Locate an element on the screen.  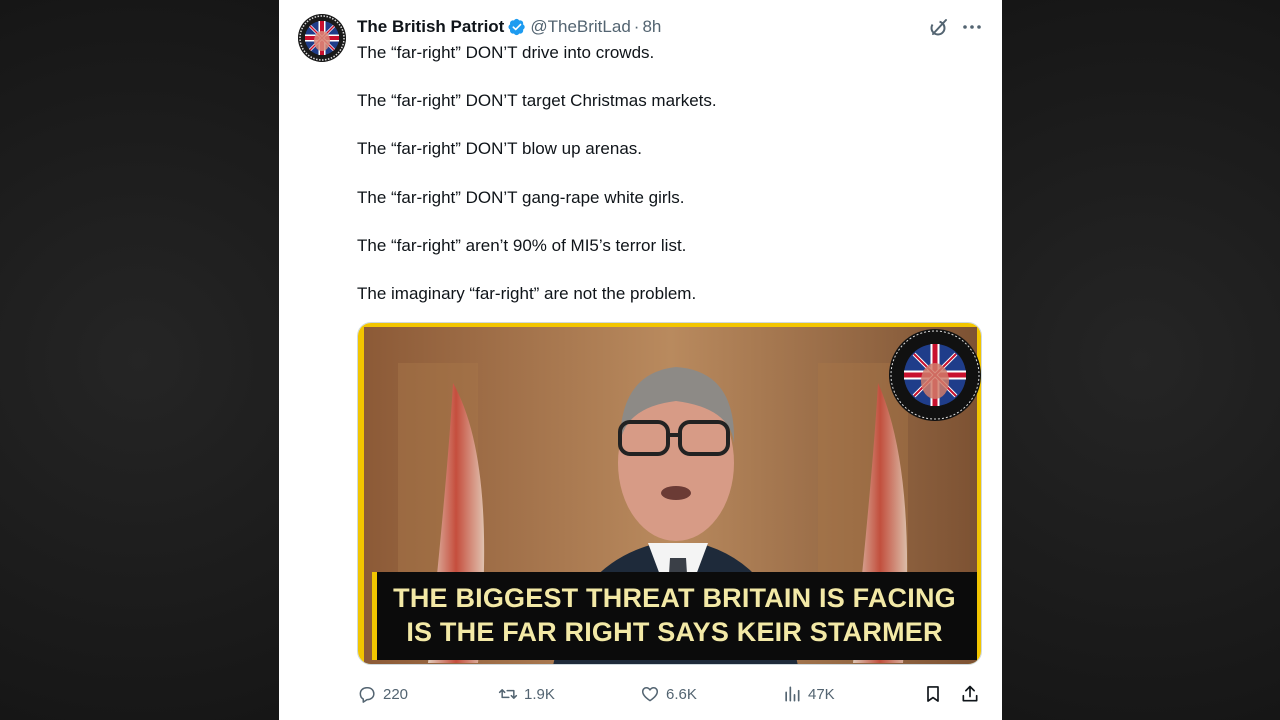
views-button: 47K is located at coordinates (808, 694).